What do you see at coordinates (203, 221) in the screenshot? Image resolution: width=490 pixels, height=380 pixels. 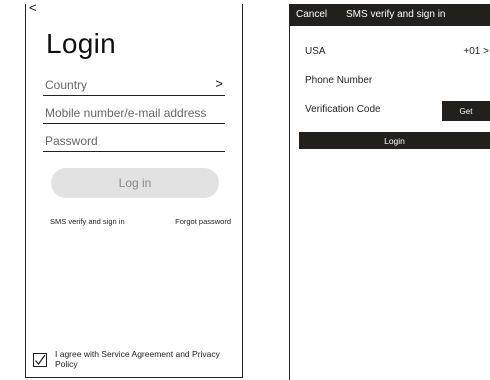 I see `forgot-password-link: Forgot password` at bounding box center [203, 221].